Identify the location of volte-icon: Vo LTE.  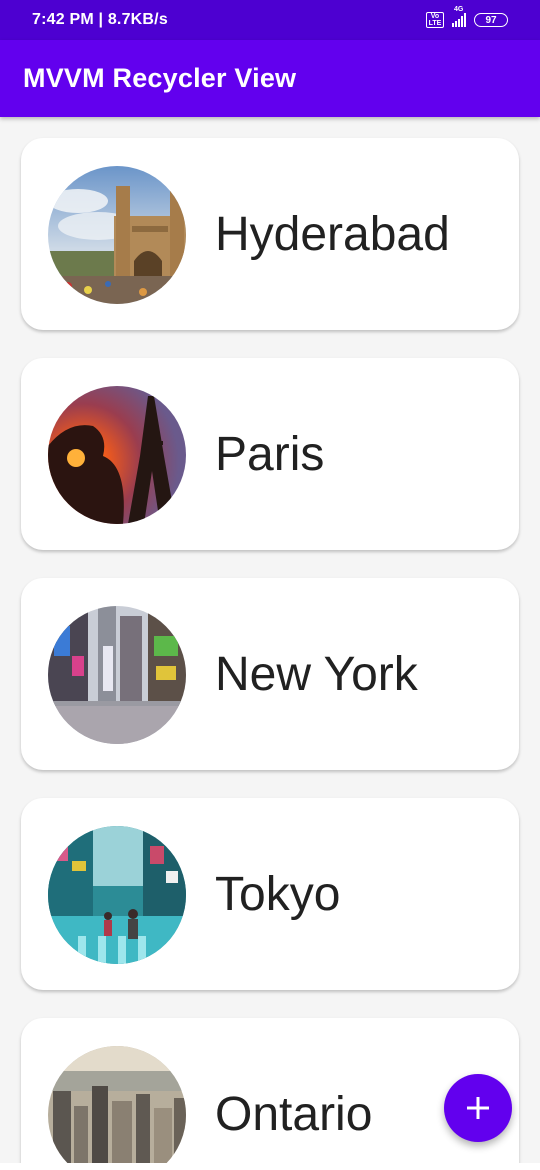
(435, 20).